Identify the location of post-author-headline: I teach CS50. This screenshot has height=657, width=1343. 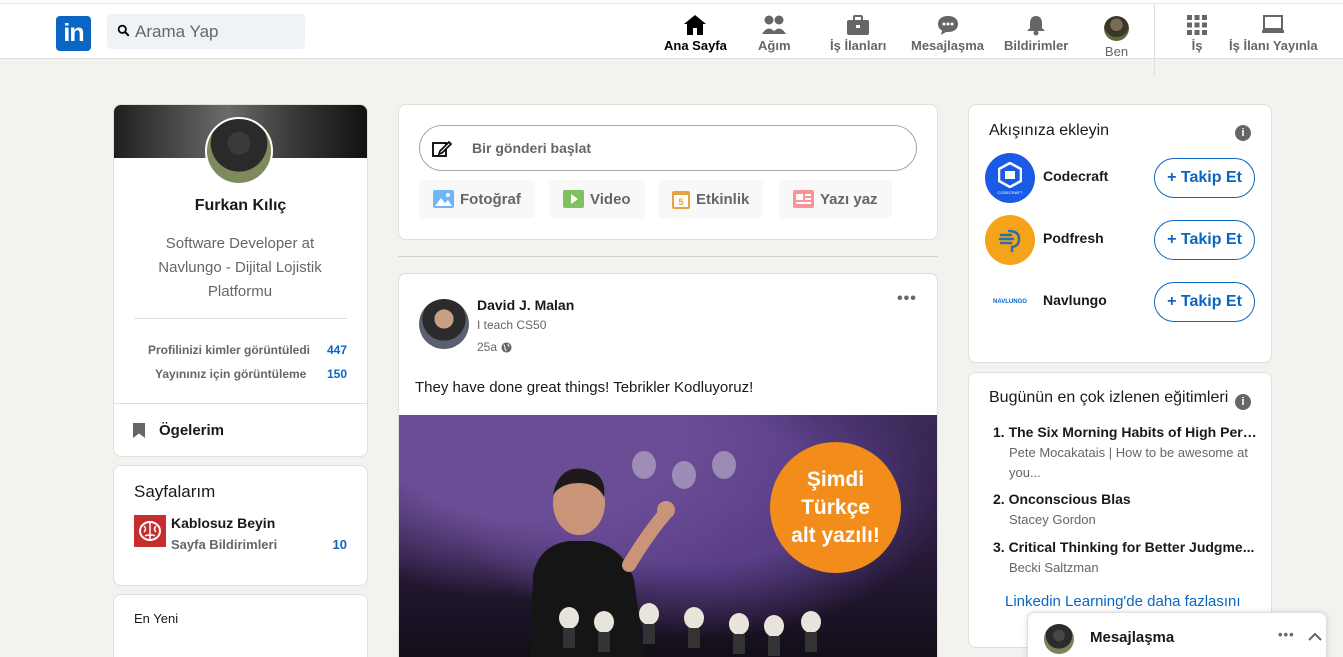
(512, 325).